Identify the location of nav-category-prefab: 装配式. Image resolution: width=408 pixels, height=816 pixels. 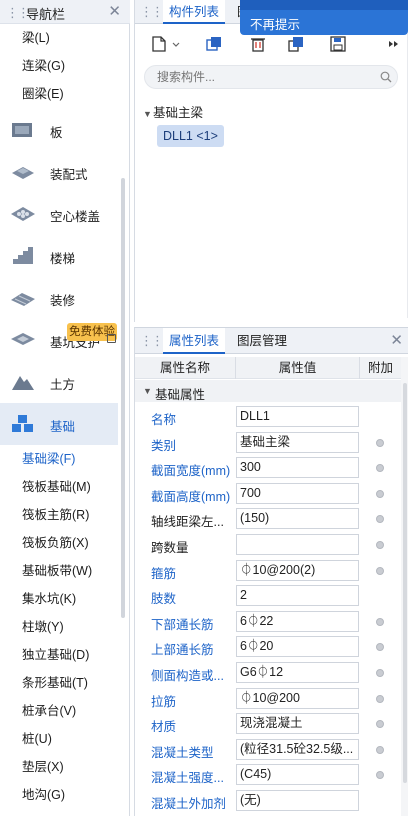
(59, 172).